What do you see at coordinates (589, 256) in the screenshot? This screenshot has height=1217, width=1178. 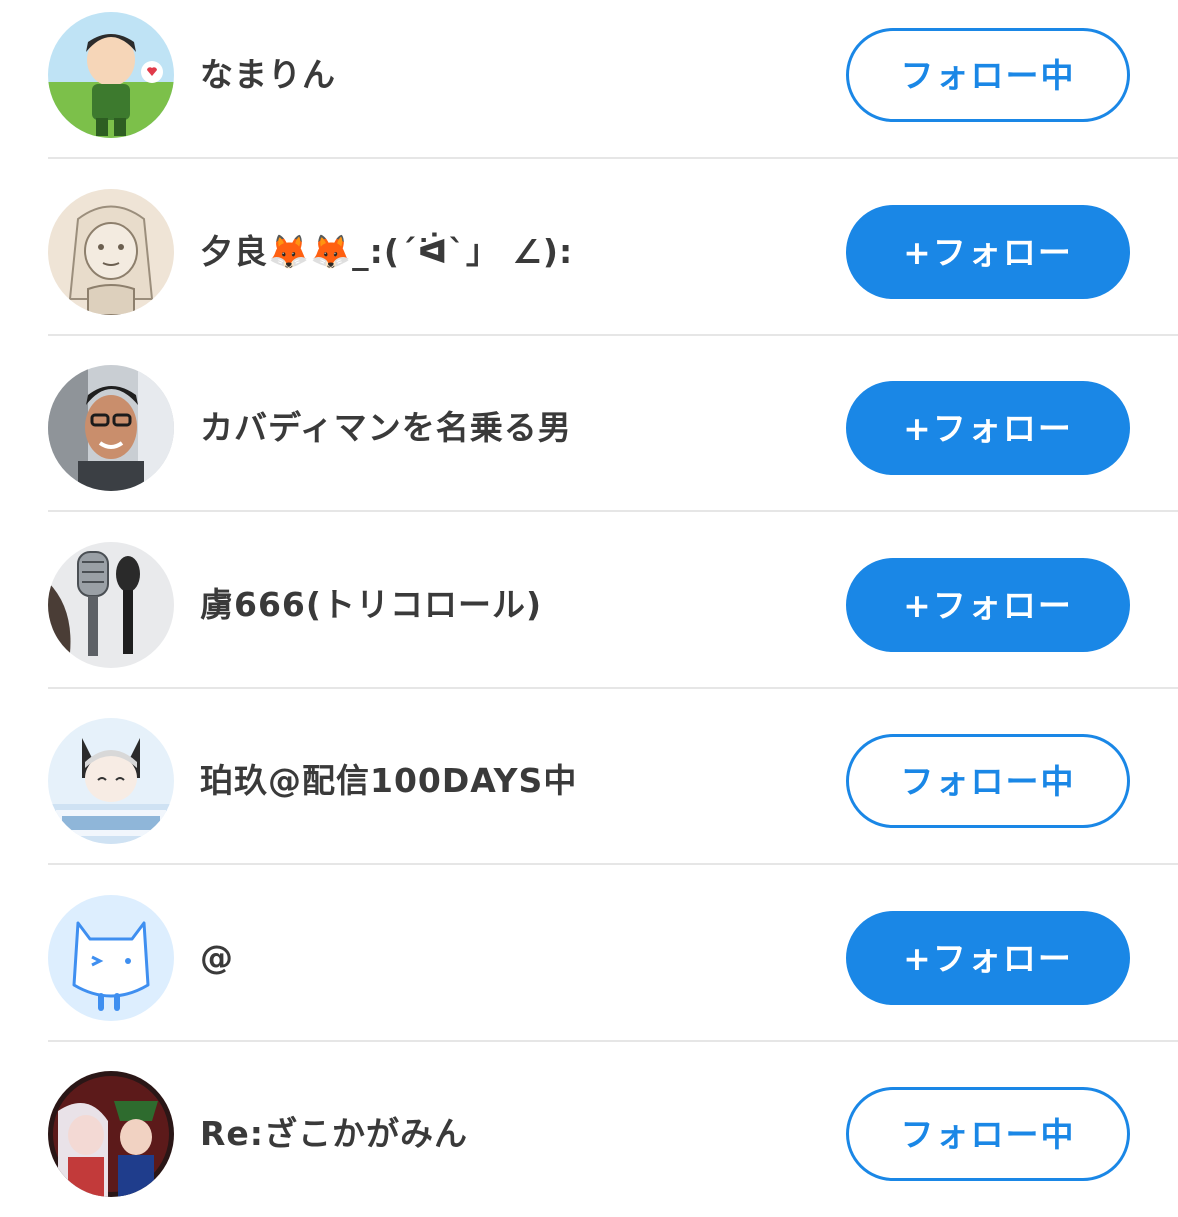 I see `list-item: 夕良🦊🦊_:(´ᐛ`」 ∠): +フォロー` at bounding box center [589, 256].